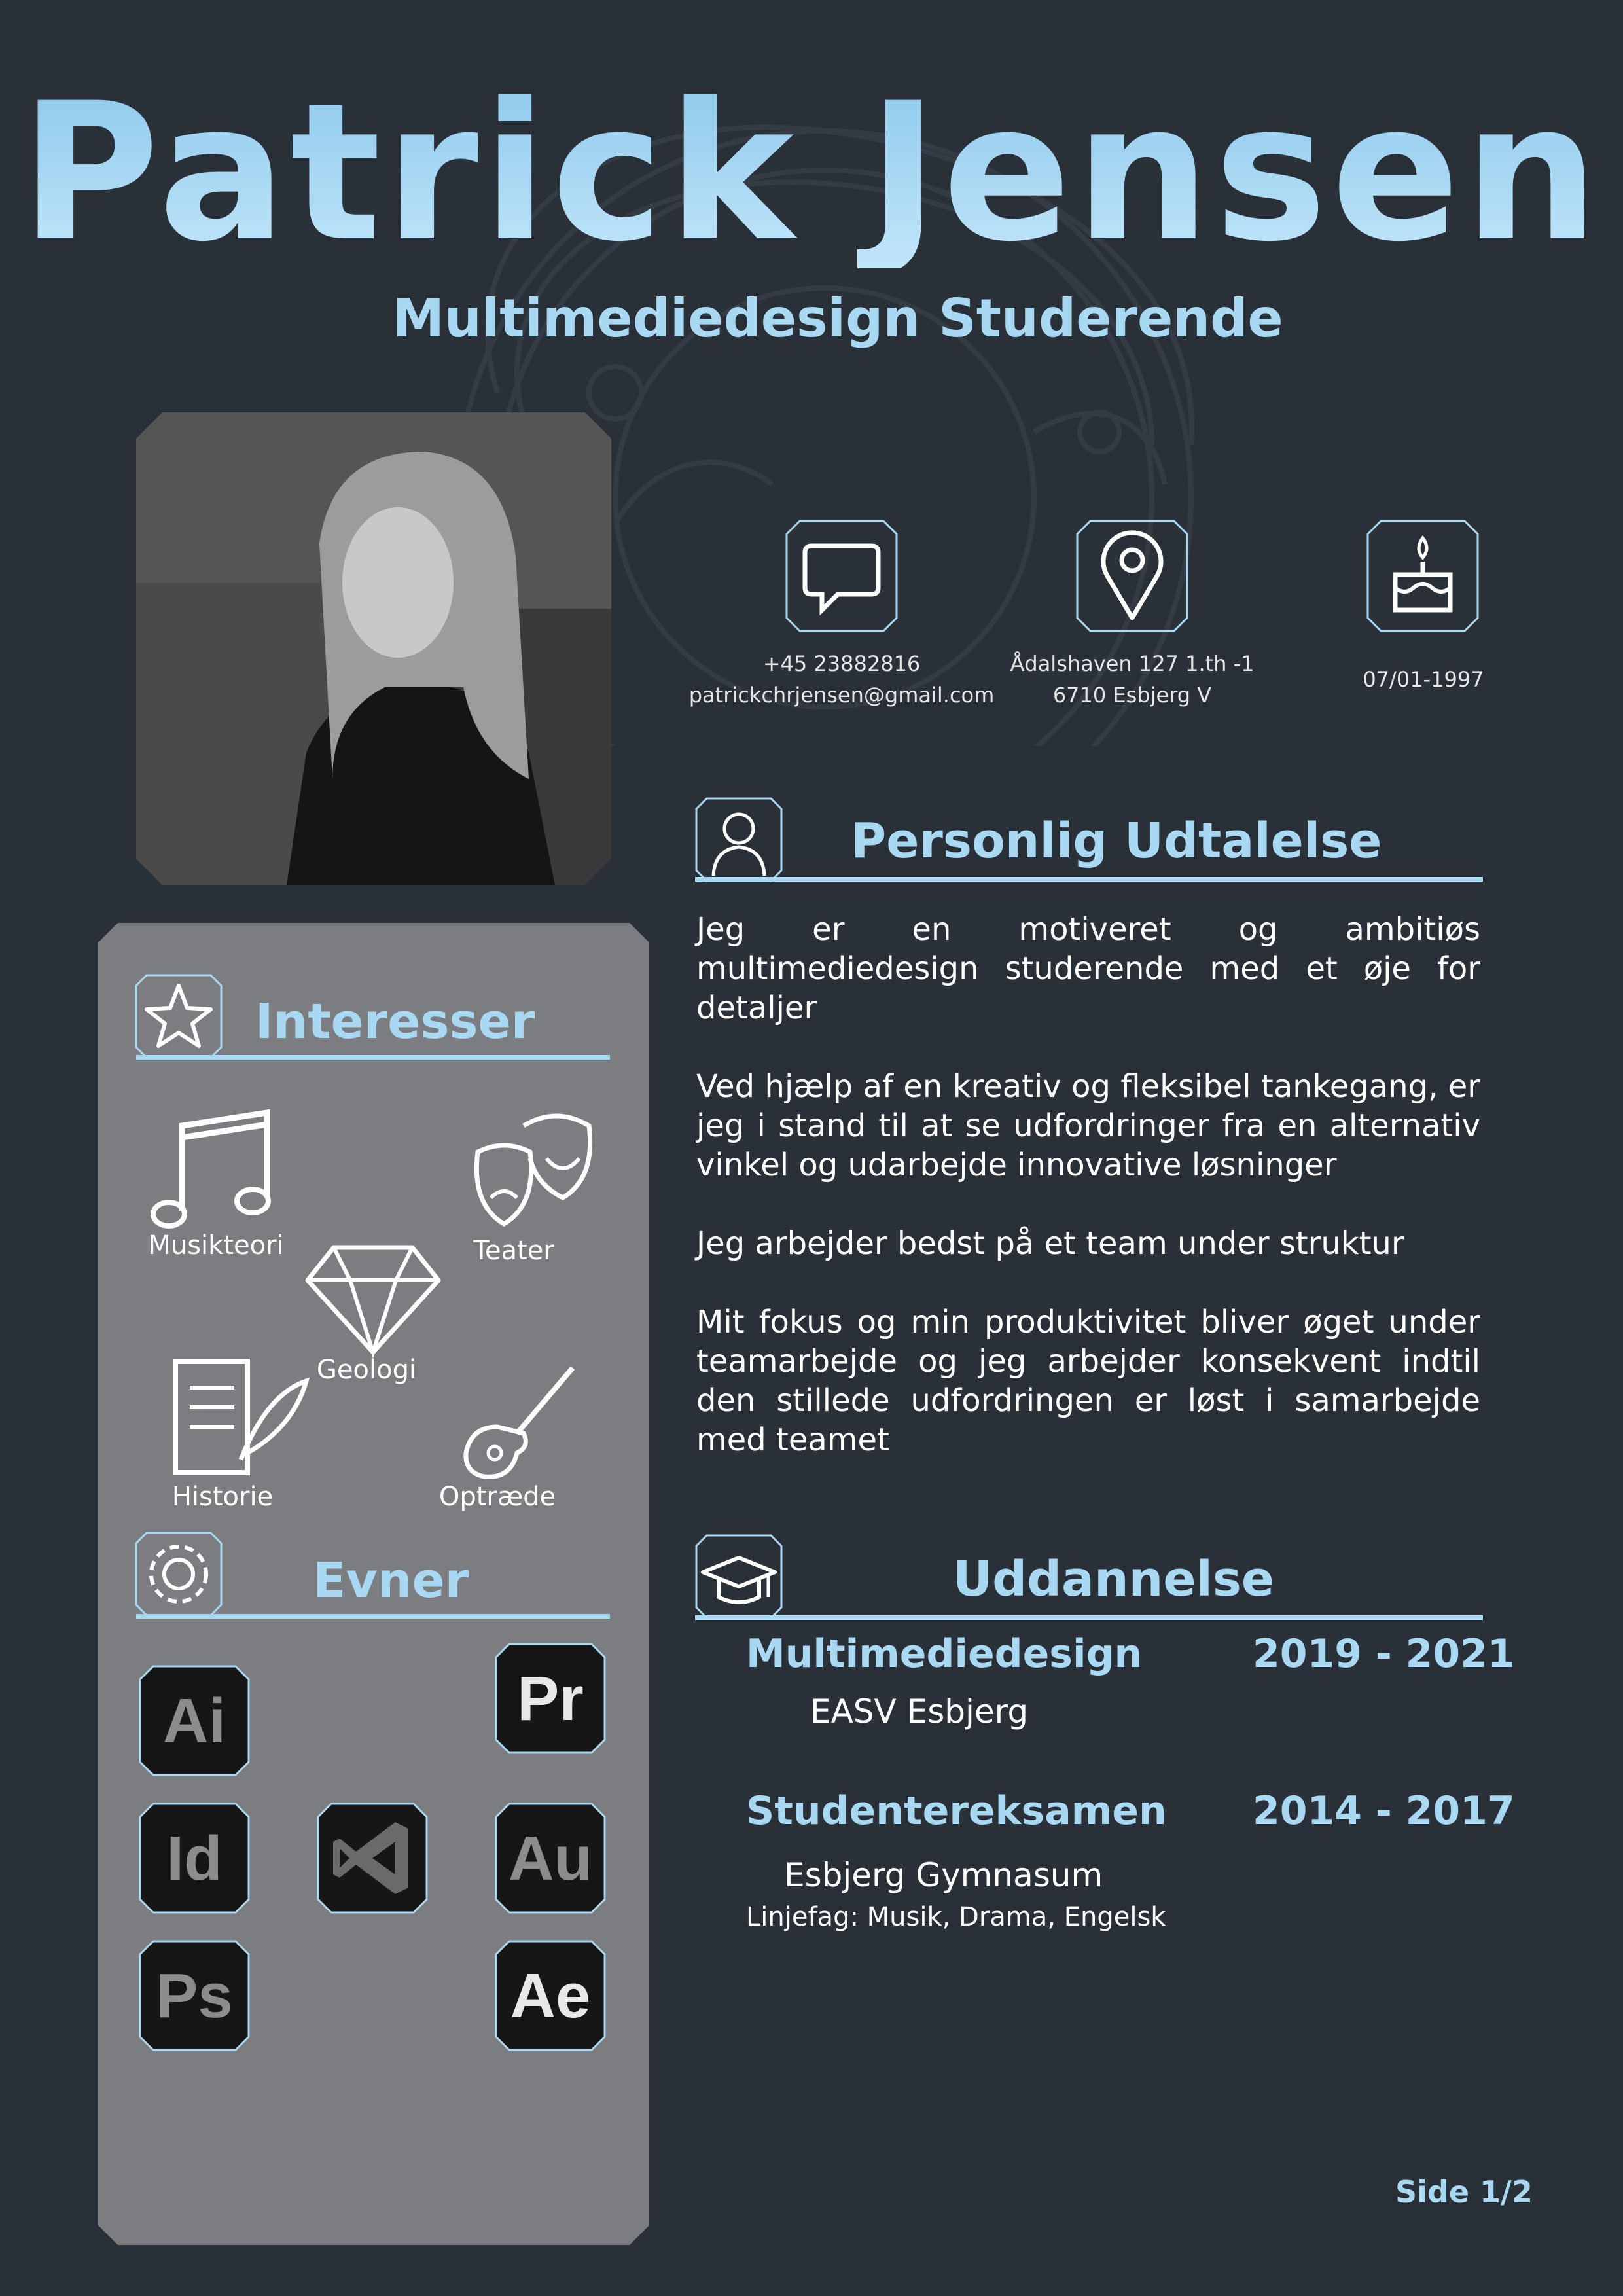  What do you see at coordinates (211, 1169) in the screenshot?
I see `music-note-icon` at bounding box center [211, 1169].